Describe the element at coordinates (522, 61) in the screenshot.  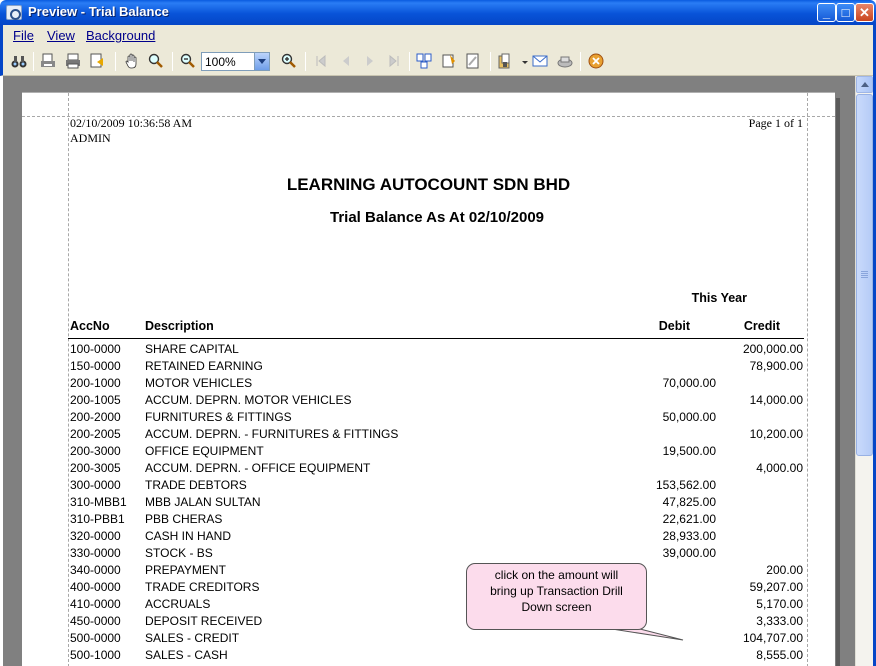
I see `export-dropdown-icon` at that location.